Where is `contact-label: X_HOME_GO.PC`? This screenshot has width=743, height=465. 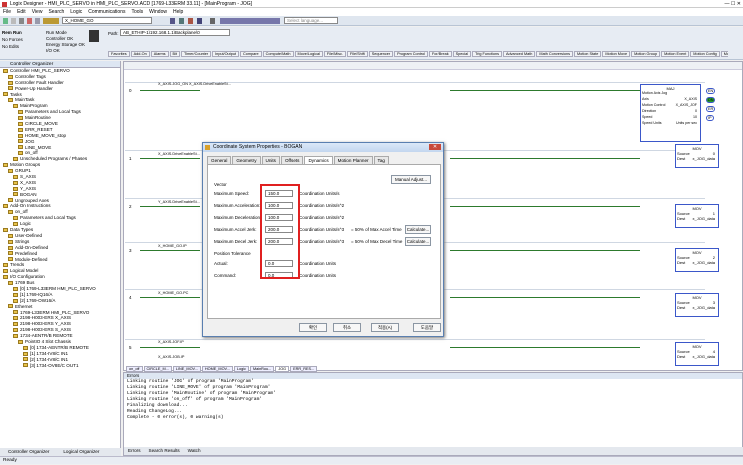
contact-label: X_HOME_GO.PC is located at coordinates (173, 293).